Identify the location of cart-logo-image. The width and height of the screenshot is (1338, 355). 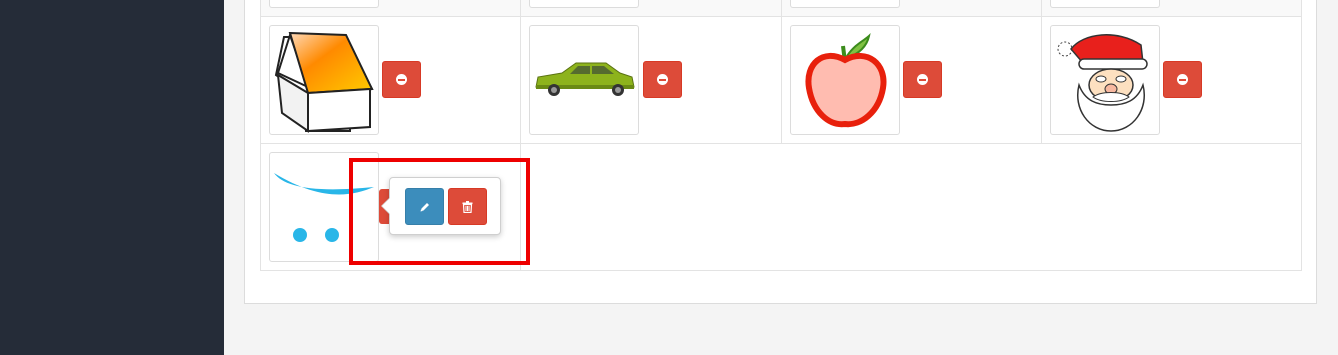
(324, 207).